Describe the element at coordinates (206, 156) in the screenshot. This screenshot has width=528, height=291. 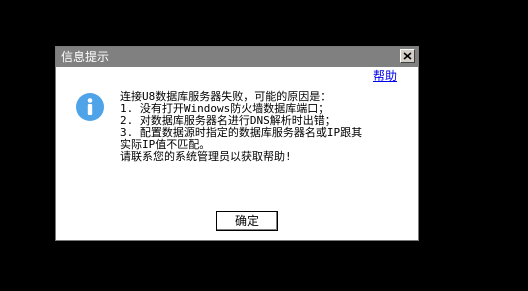
I see `message-line: 请联系您的系统管理员以获取帮助!` at that location.